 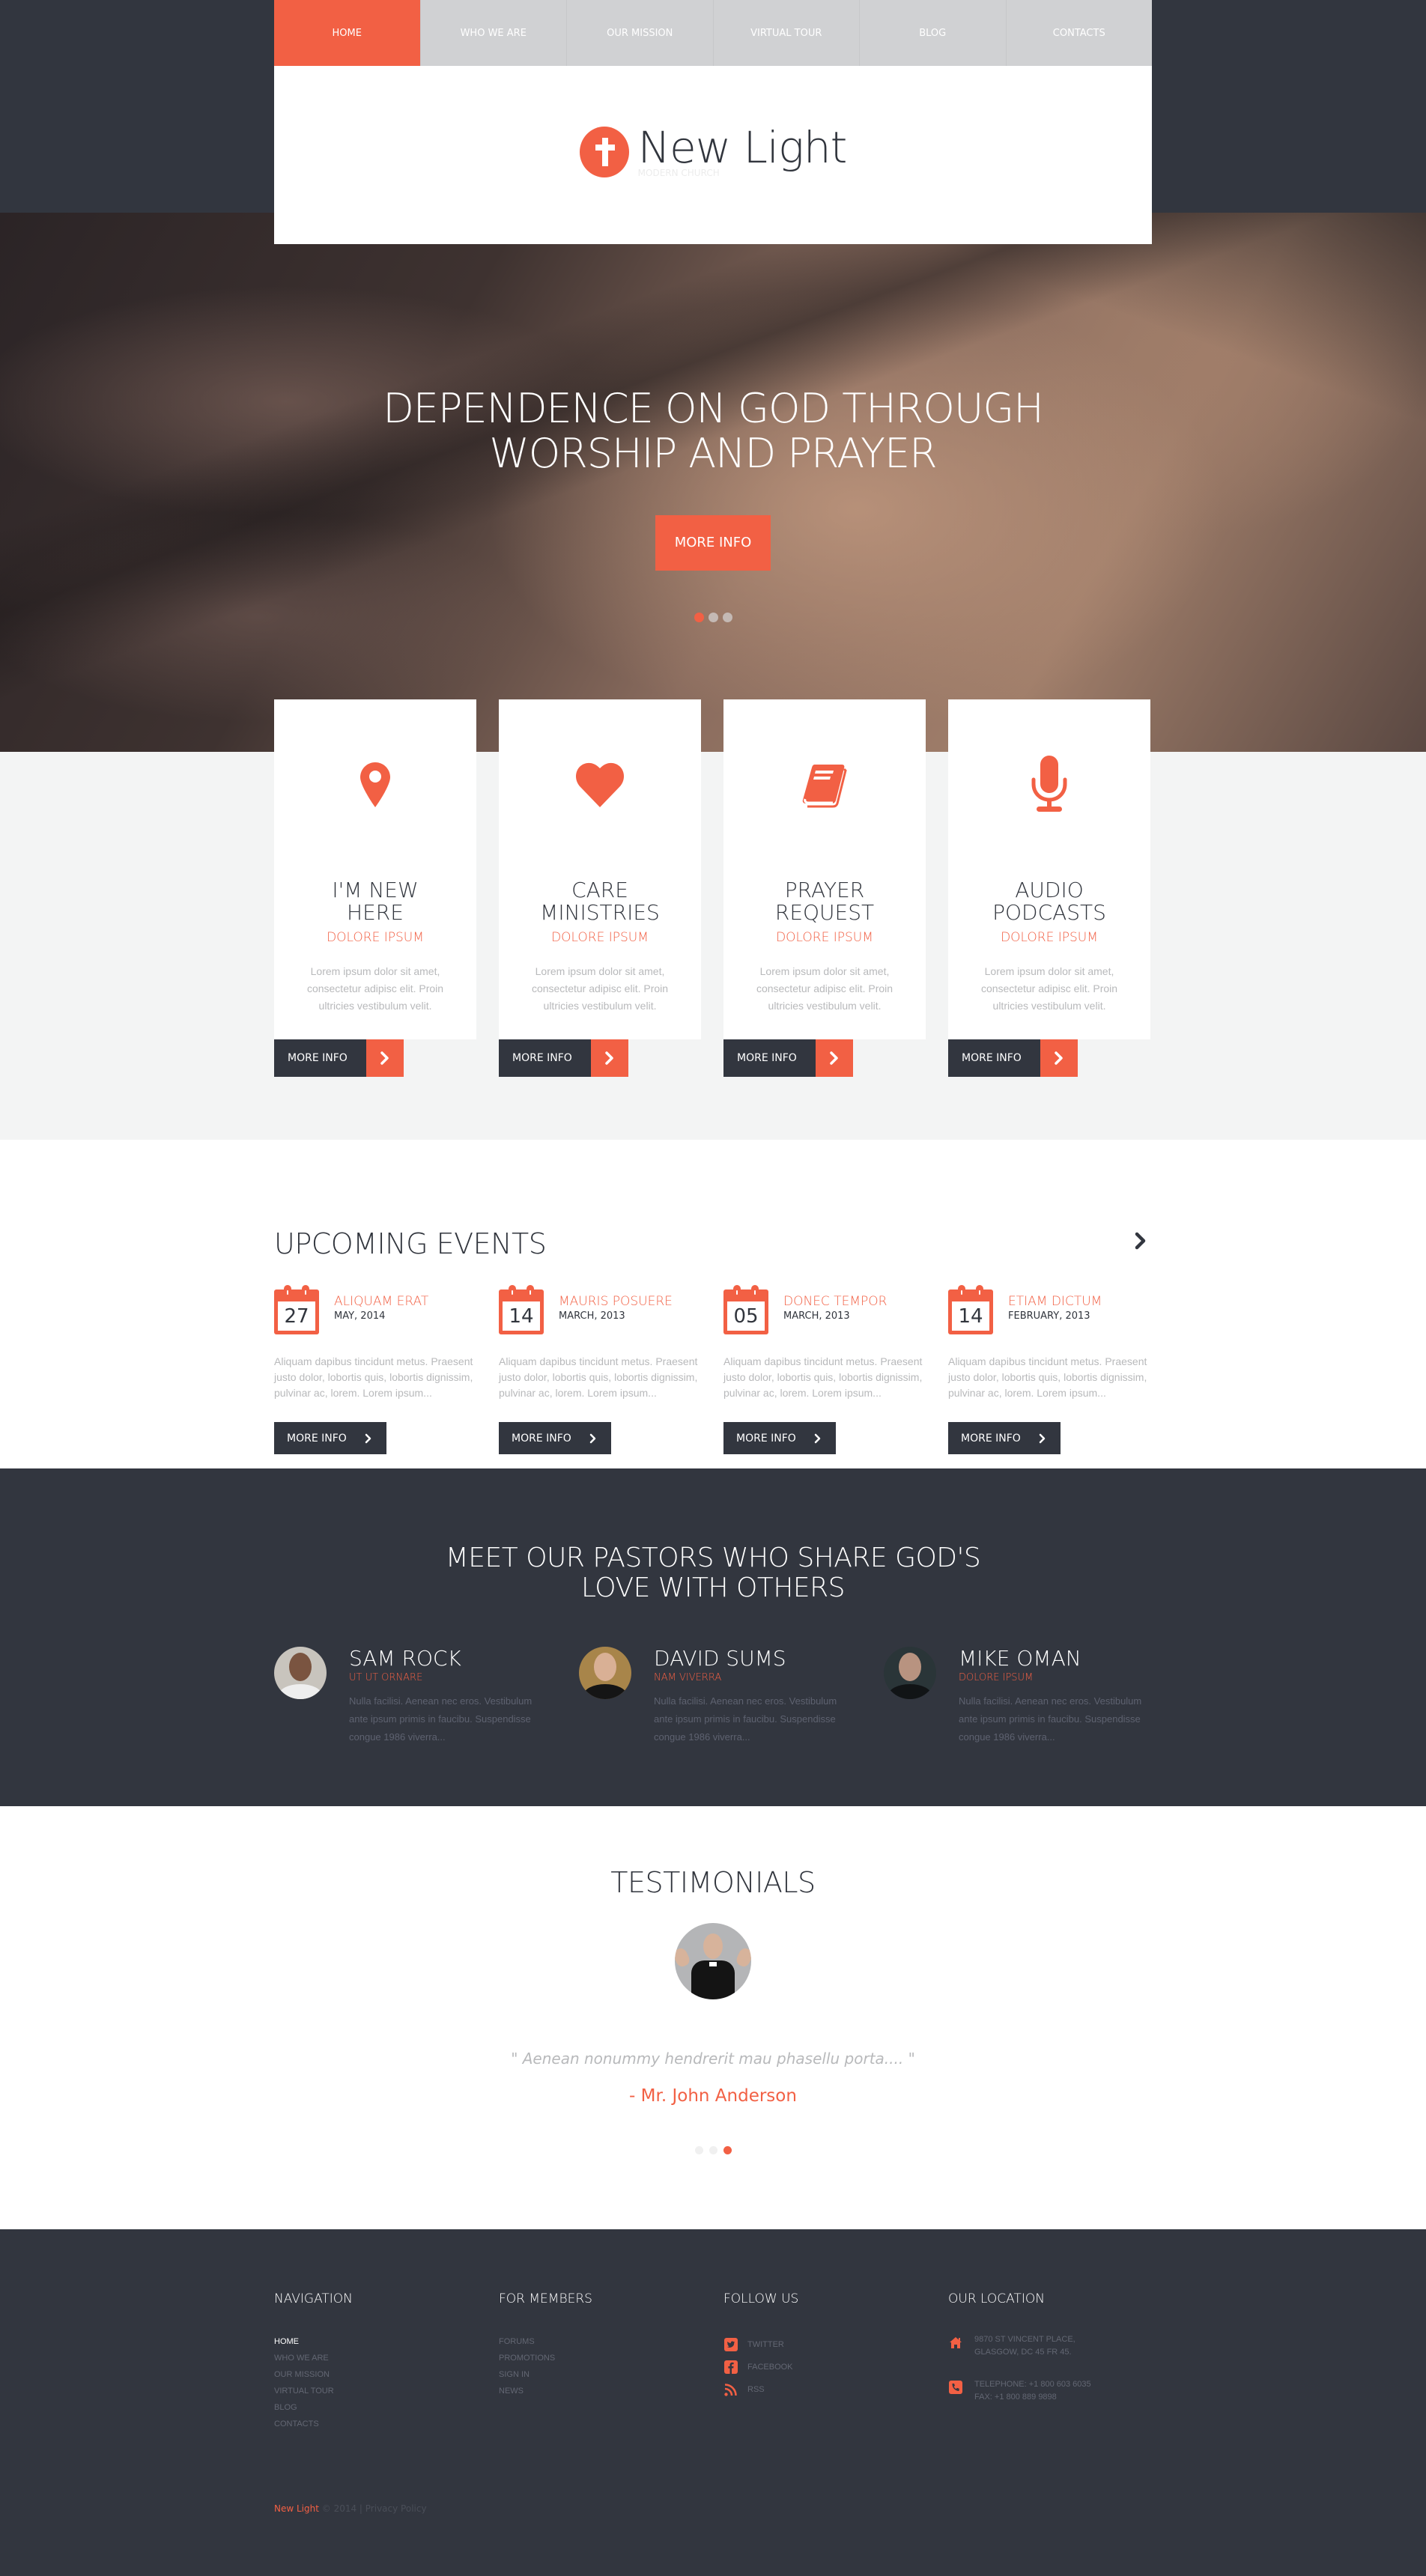 I want to click on privacy-policy-link: Privacy Policy, so click(x=396, y=2508).